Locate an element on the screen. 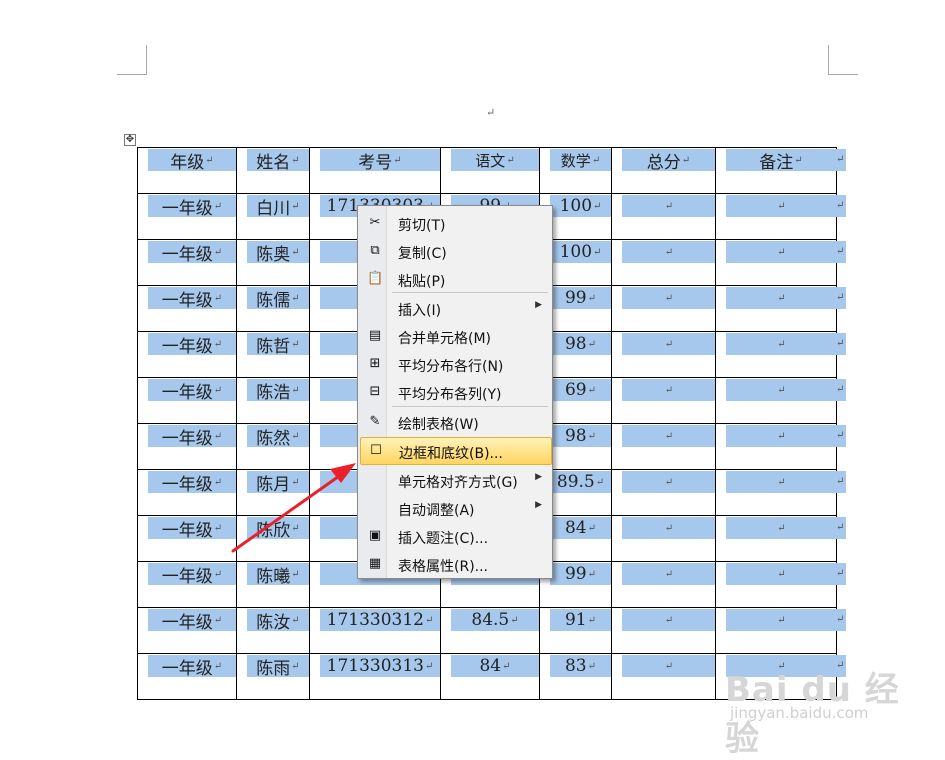  annotation-arrow is located at coordinates (293, 508).